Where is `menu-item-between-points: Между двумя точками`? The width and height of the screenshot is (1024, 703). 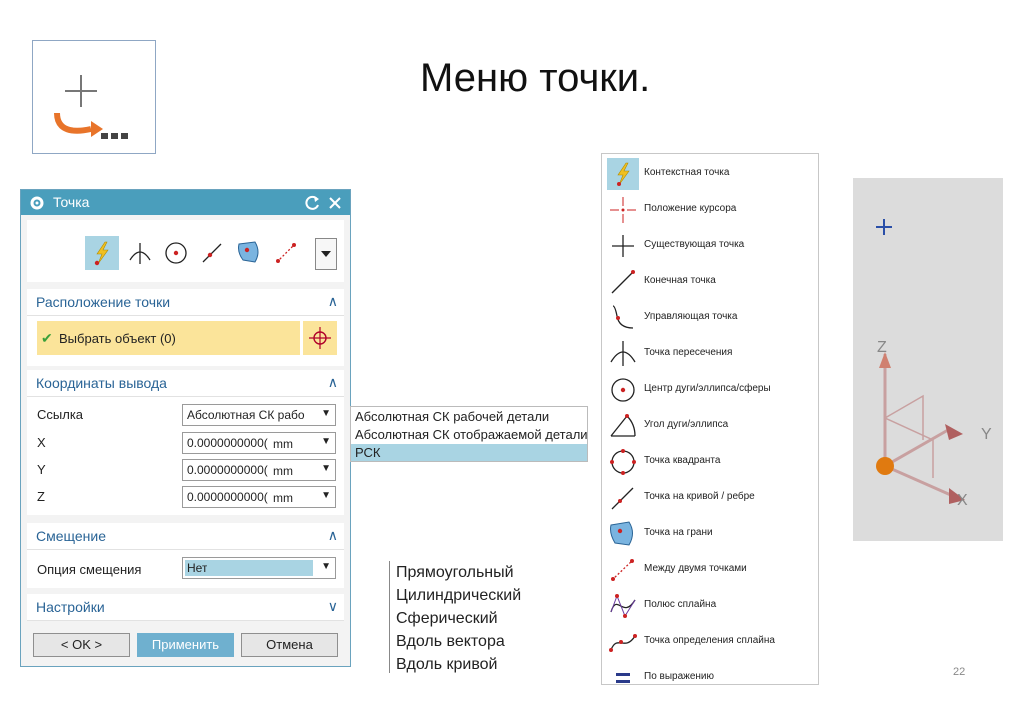 menu-item-between-points: Между двумя точками is located at coordinates (710, 569).